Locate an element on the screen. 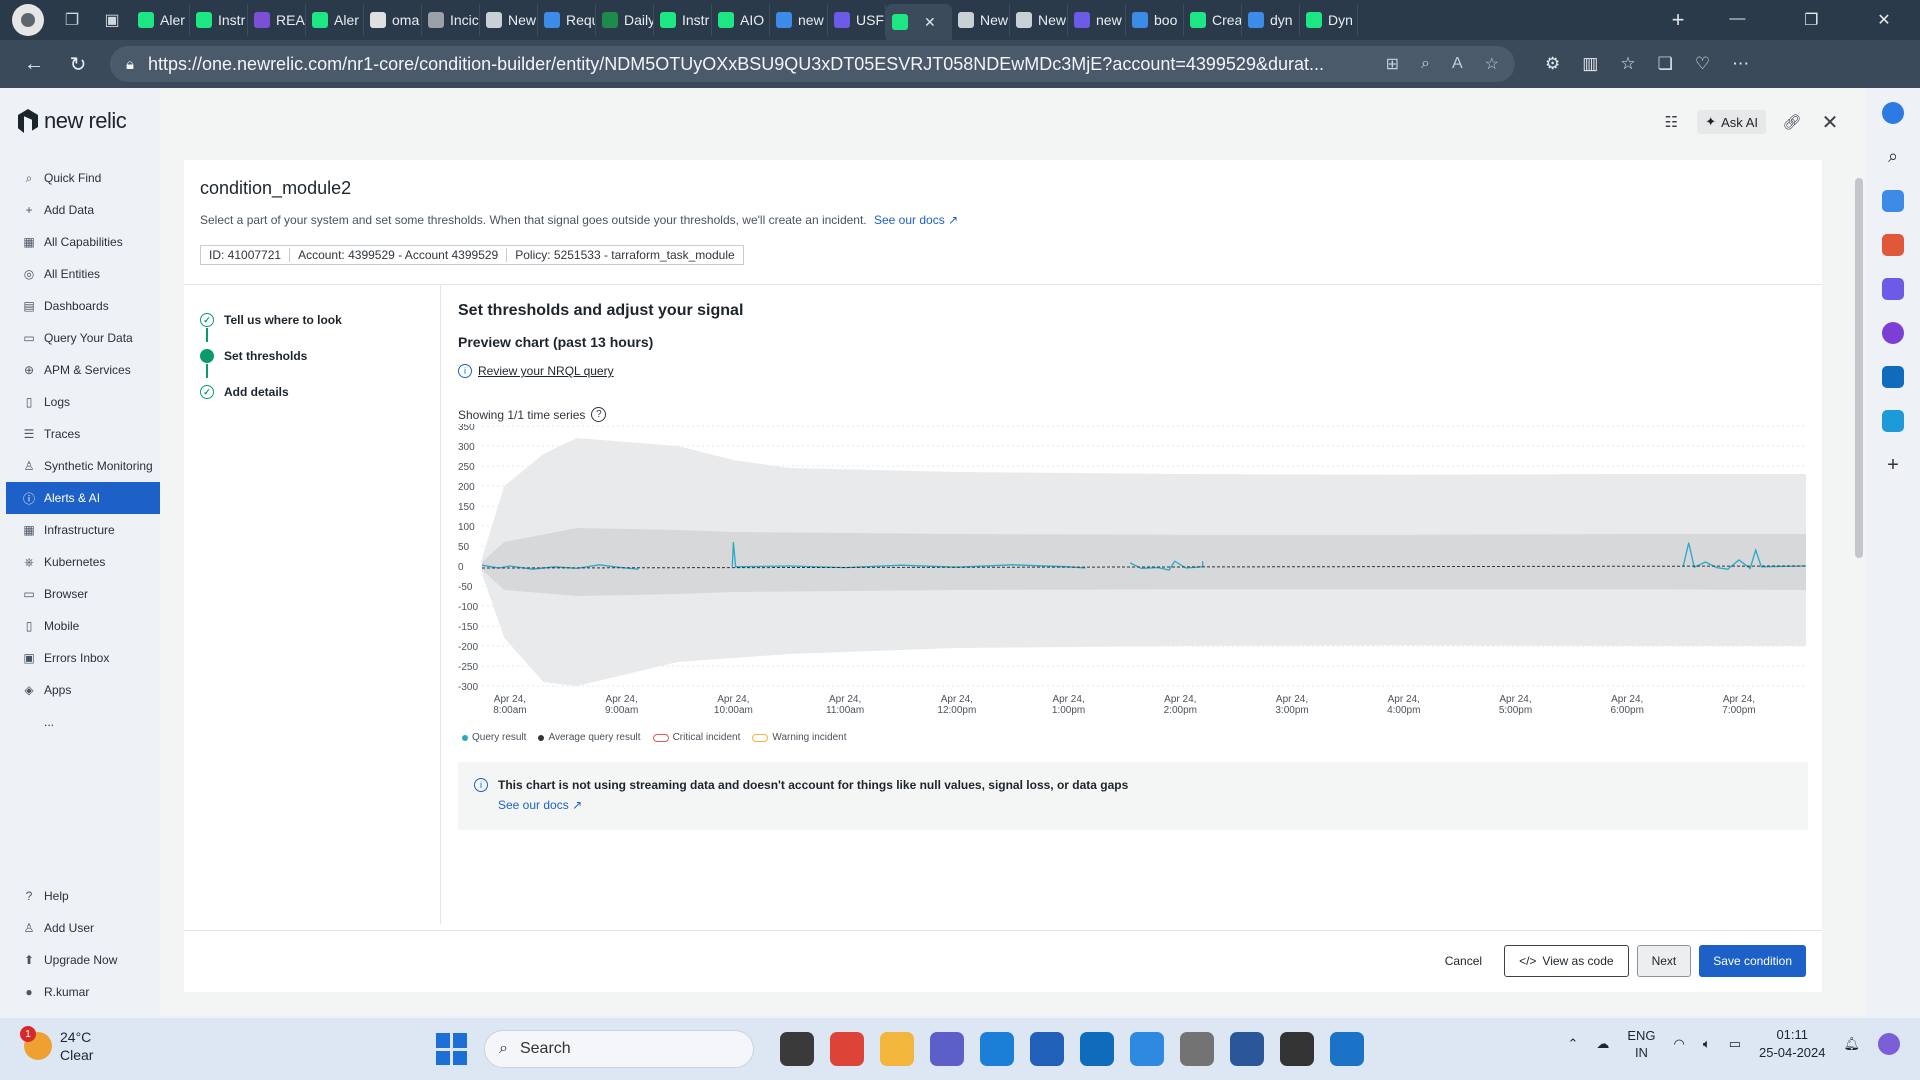 Image resolution: width=1920 pixels, height=1080 pixels. games-icon is located at coordinates (1893, 289).